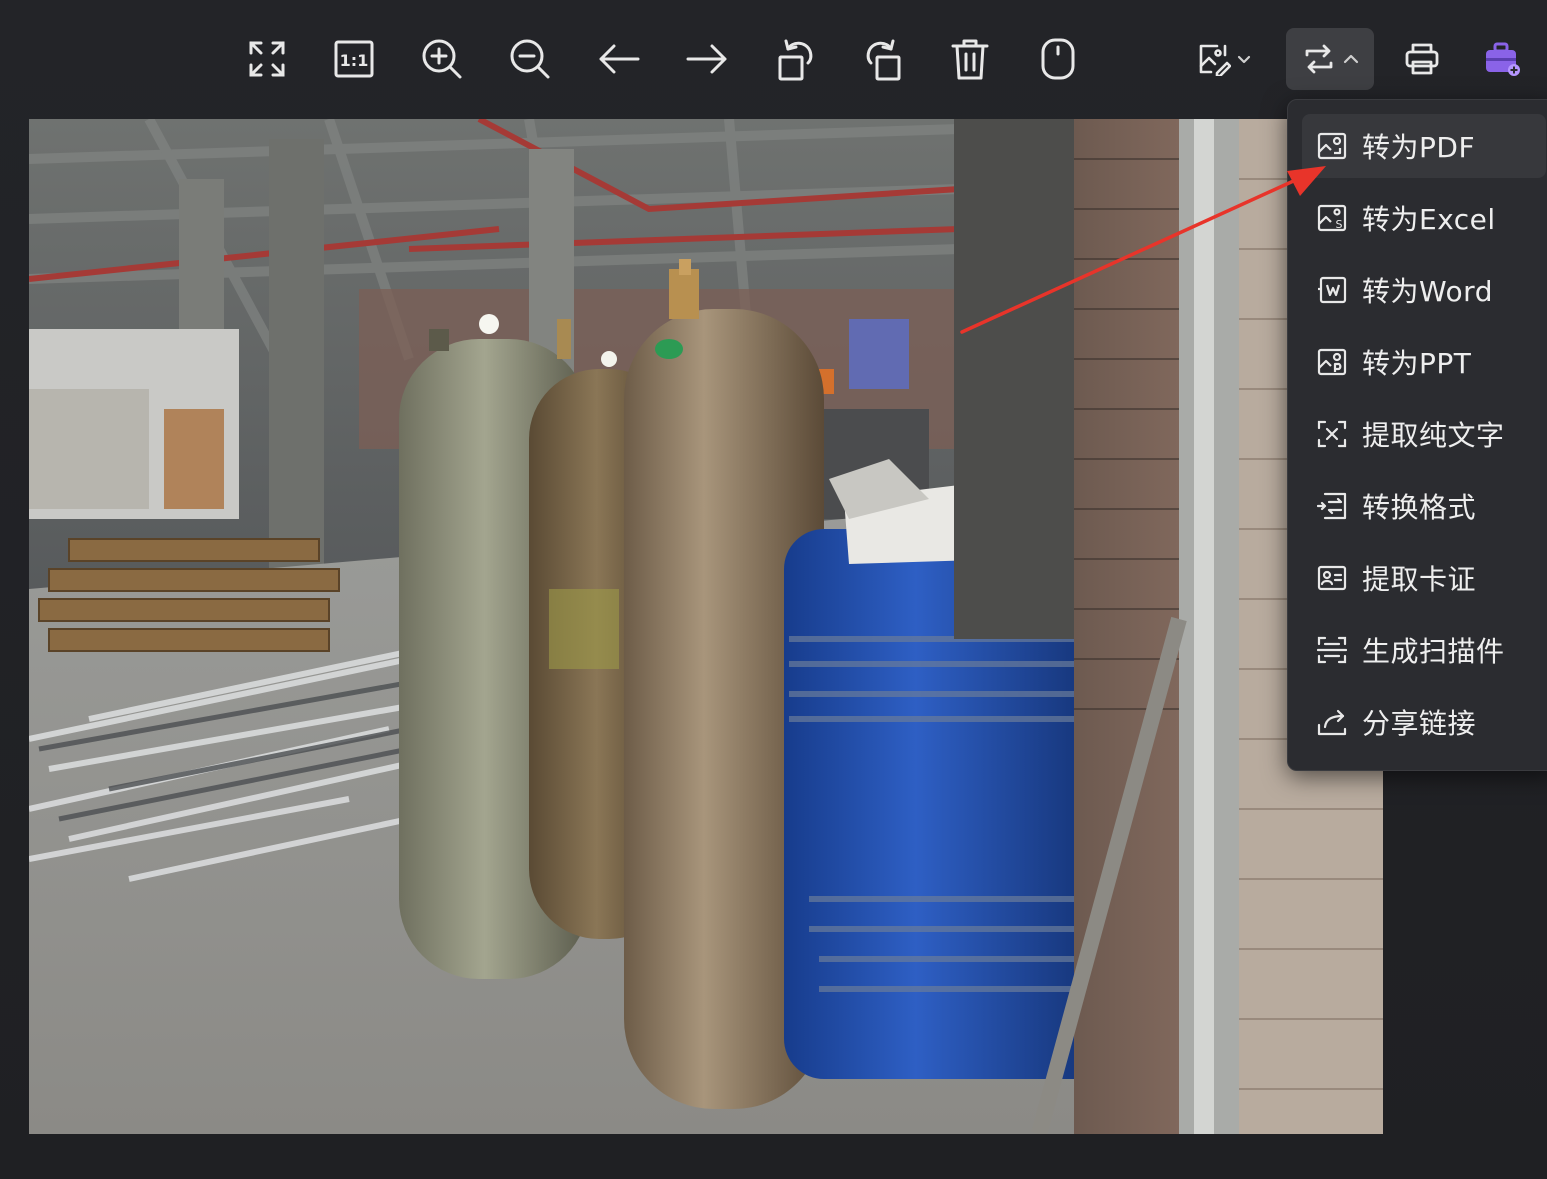 This screenshot has width=1547, height=1179. Describe the element at coordinates (1332, 434) in the screenshot. I see `extract-text-icon` at that location.